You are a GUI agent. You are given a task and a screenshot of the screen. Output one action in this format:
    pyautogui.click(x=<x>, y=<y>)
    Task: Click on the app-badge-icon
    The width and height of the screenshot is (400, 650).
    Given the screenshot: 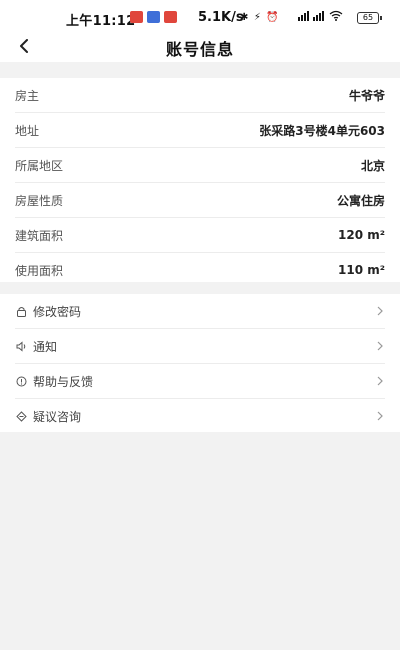 What is the action you would take?
    pyautogui.click(x=153, y=17)
    